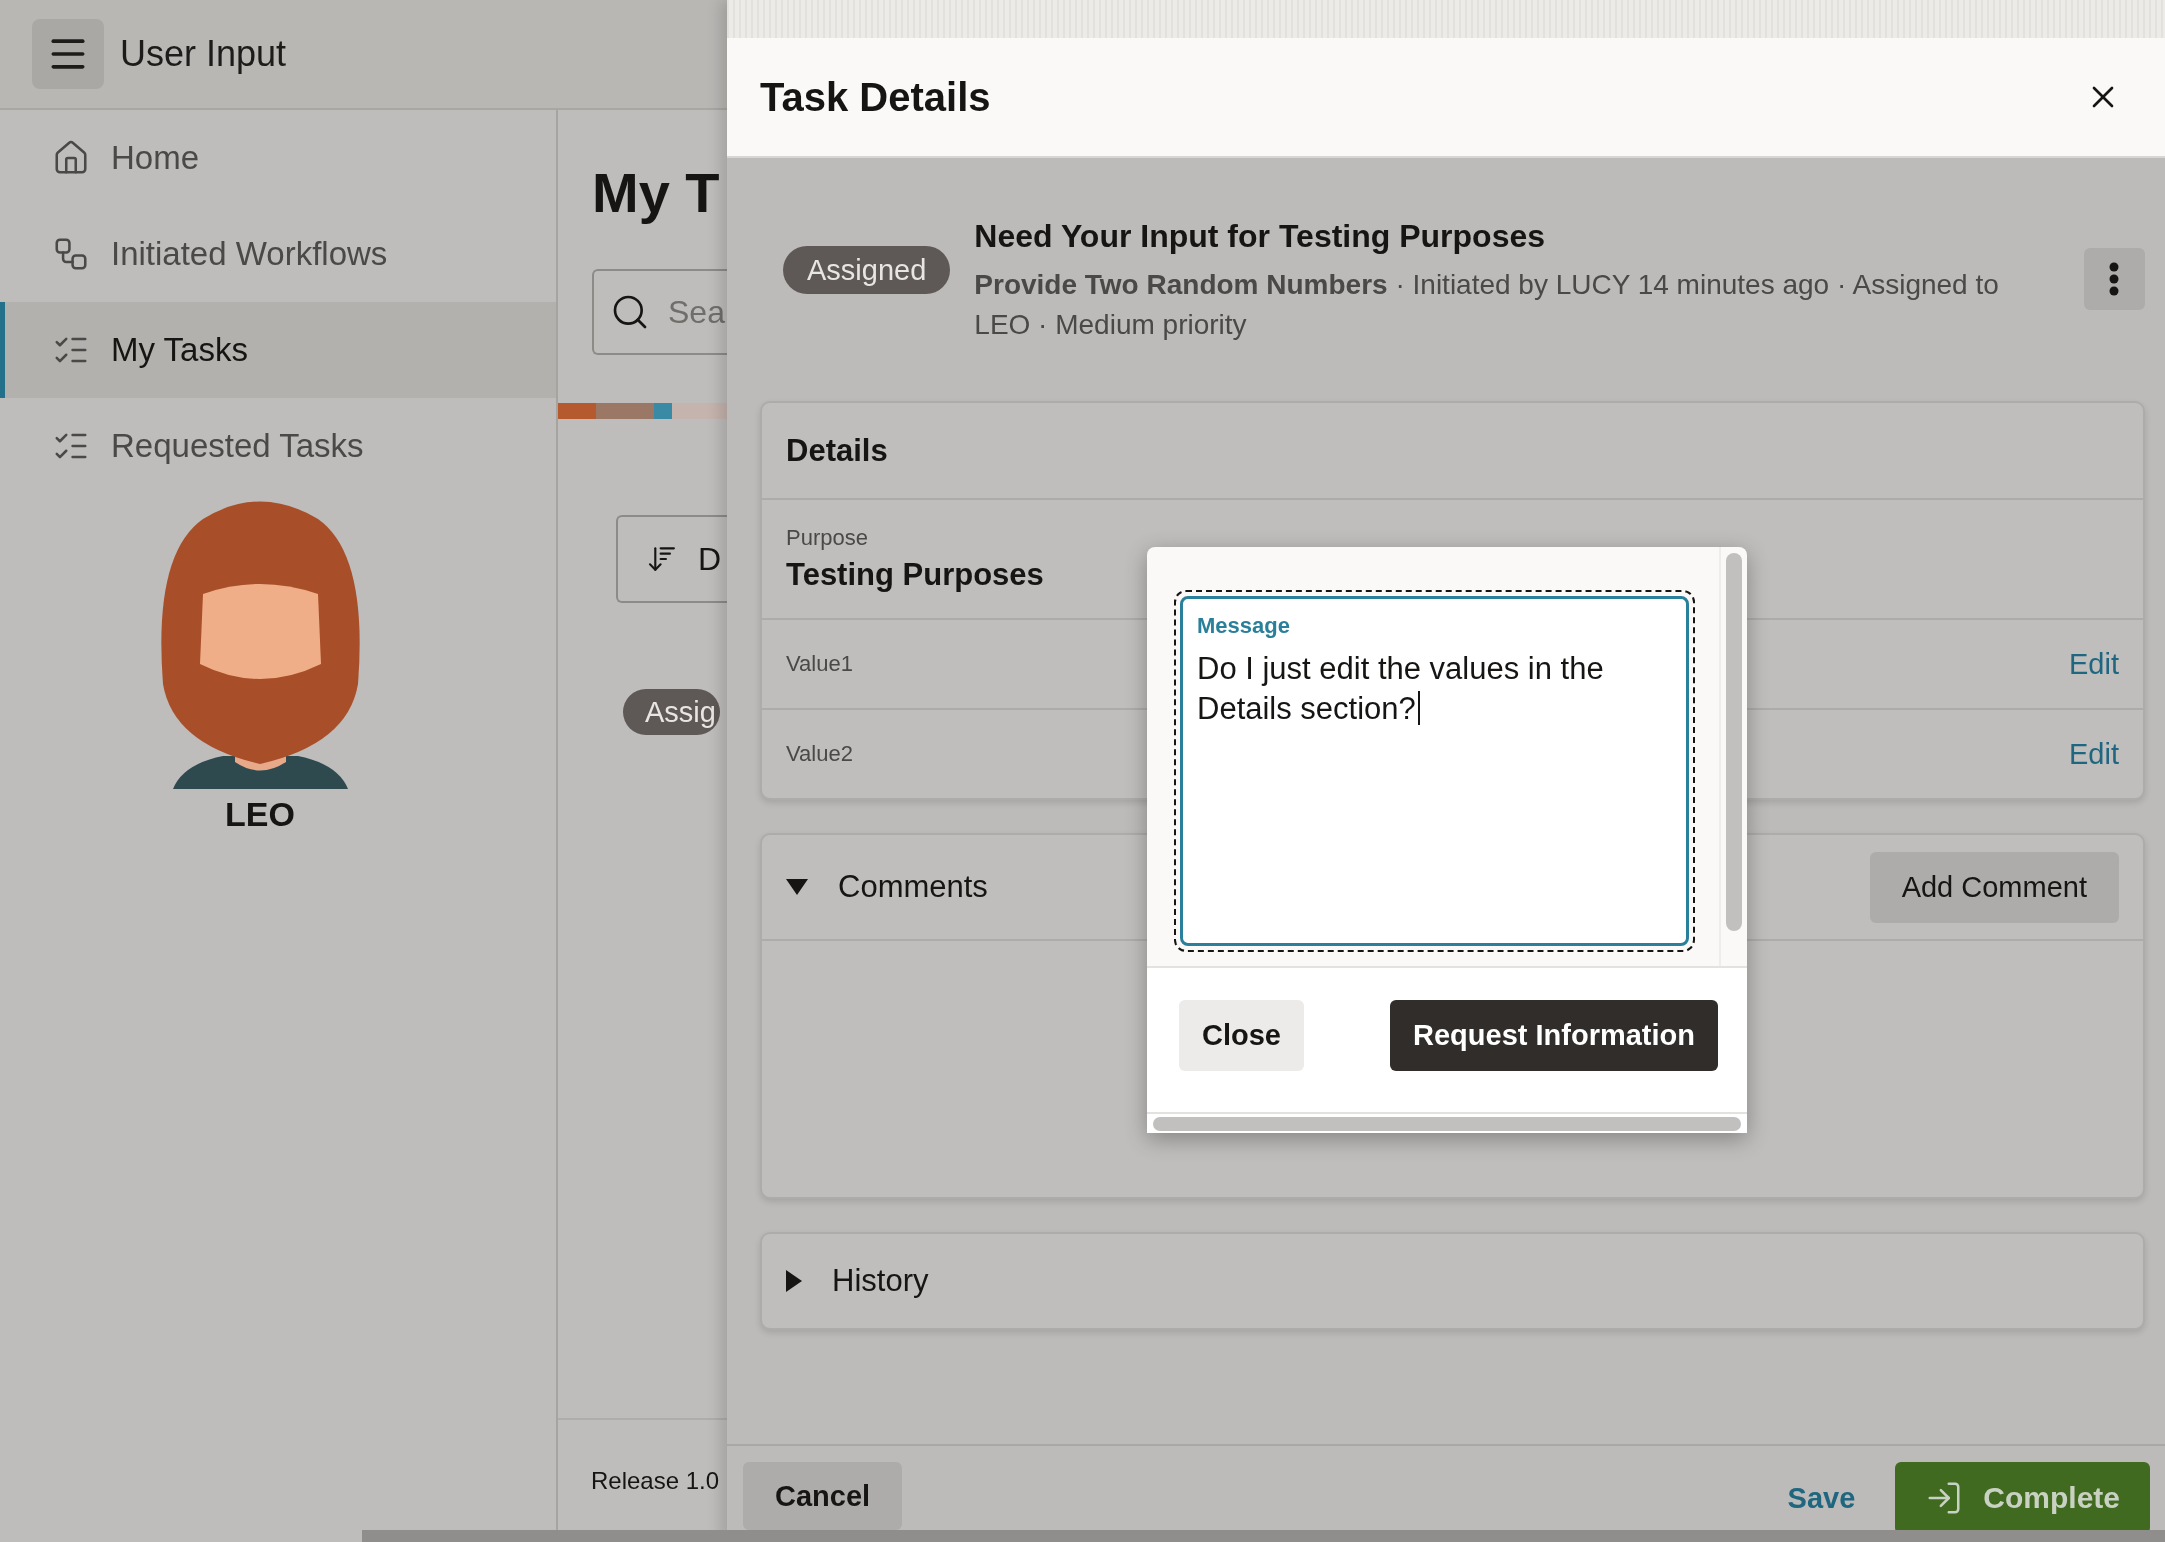 The image size is (2165, 1542). Describe the element at coordinates (656, 192) in the screenshot. I see `page-heading: My T` at that location.